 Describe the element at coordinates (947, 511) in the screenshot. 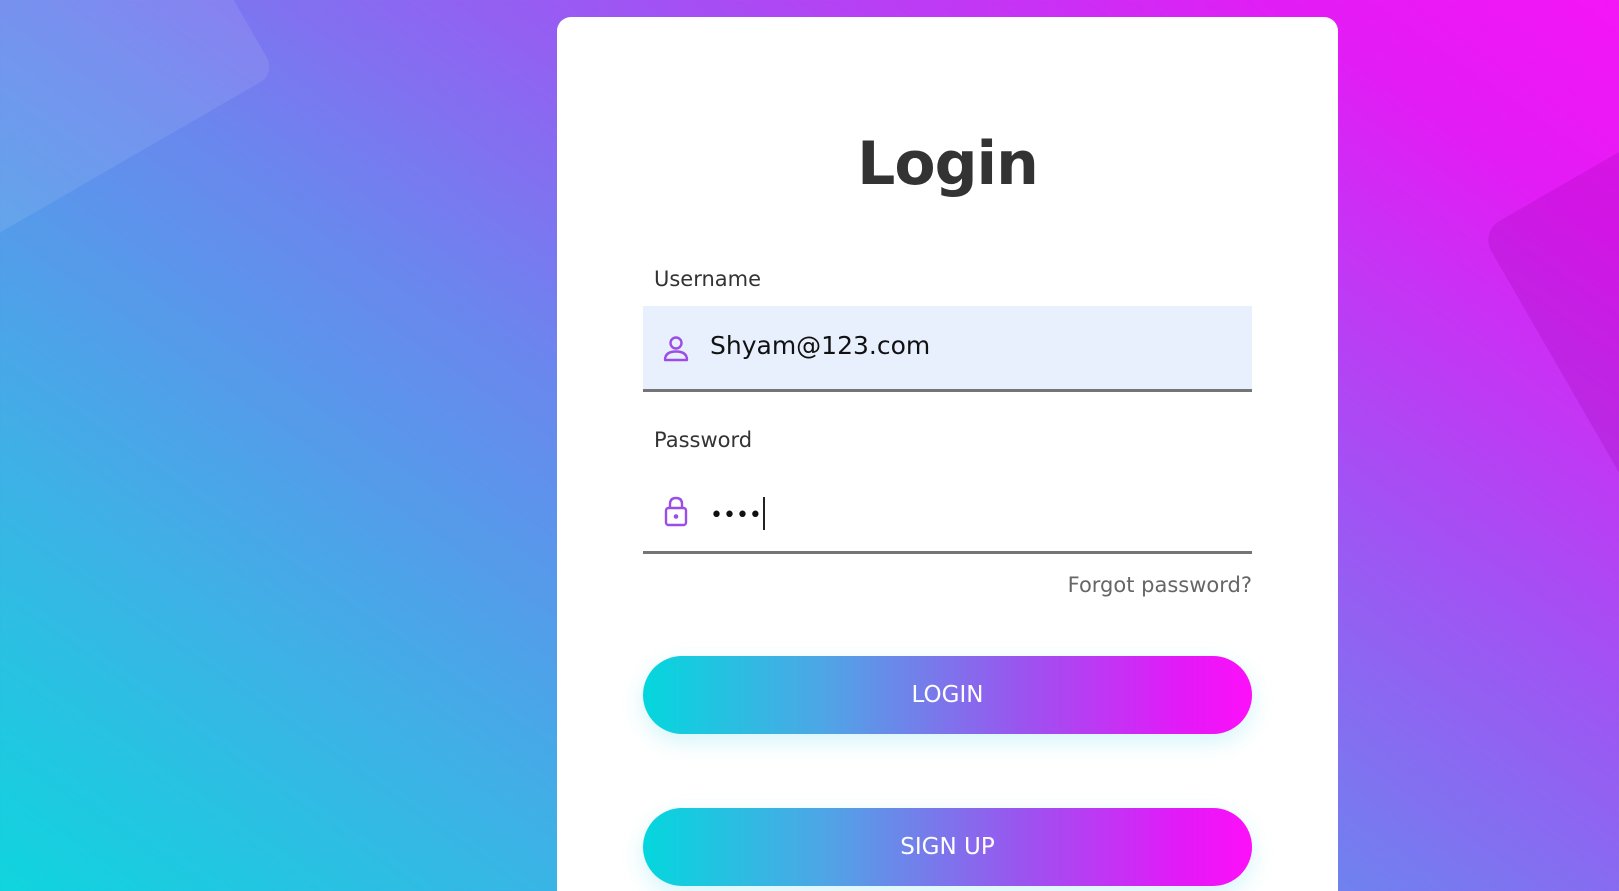

I see `password-field: ••••` at that location.